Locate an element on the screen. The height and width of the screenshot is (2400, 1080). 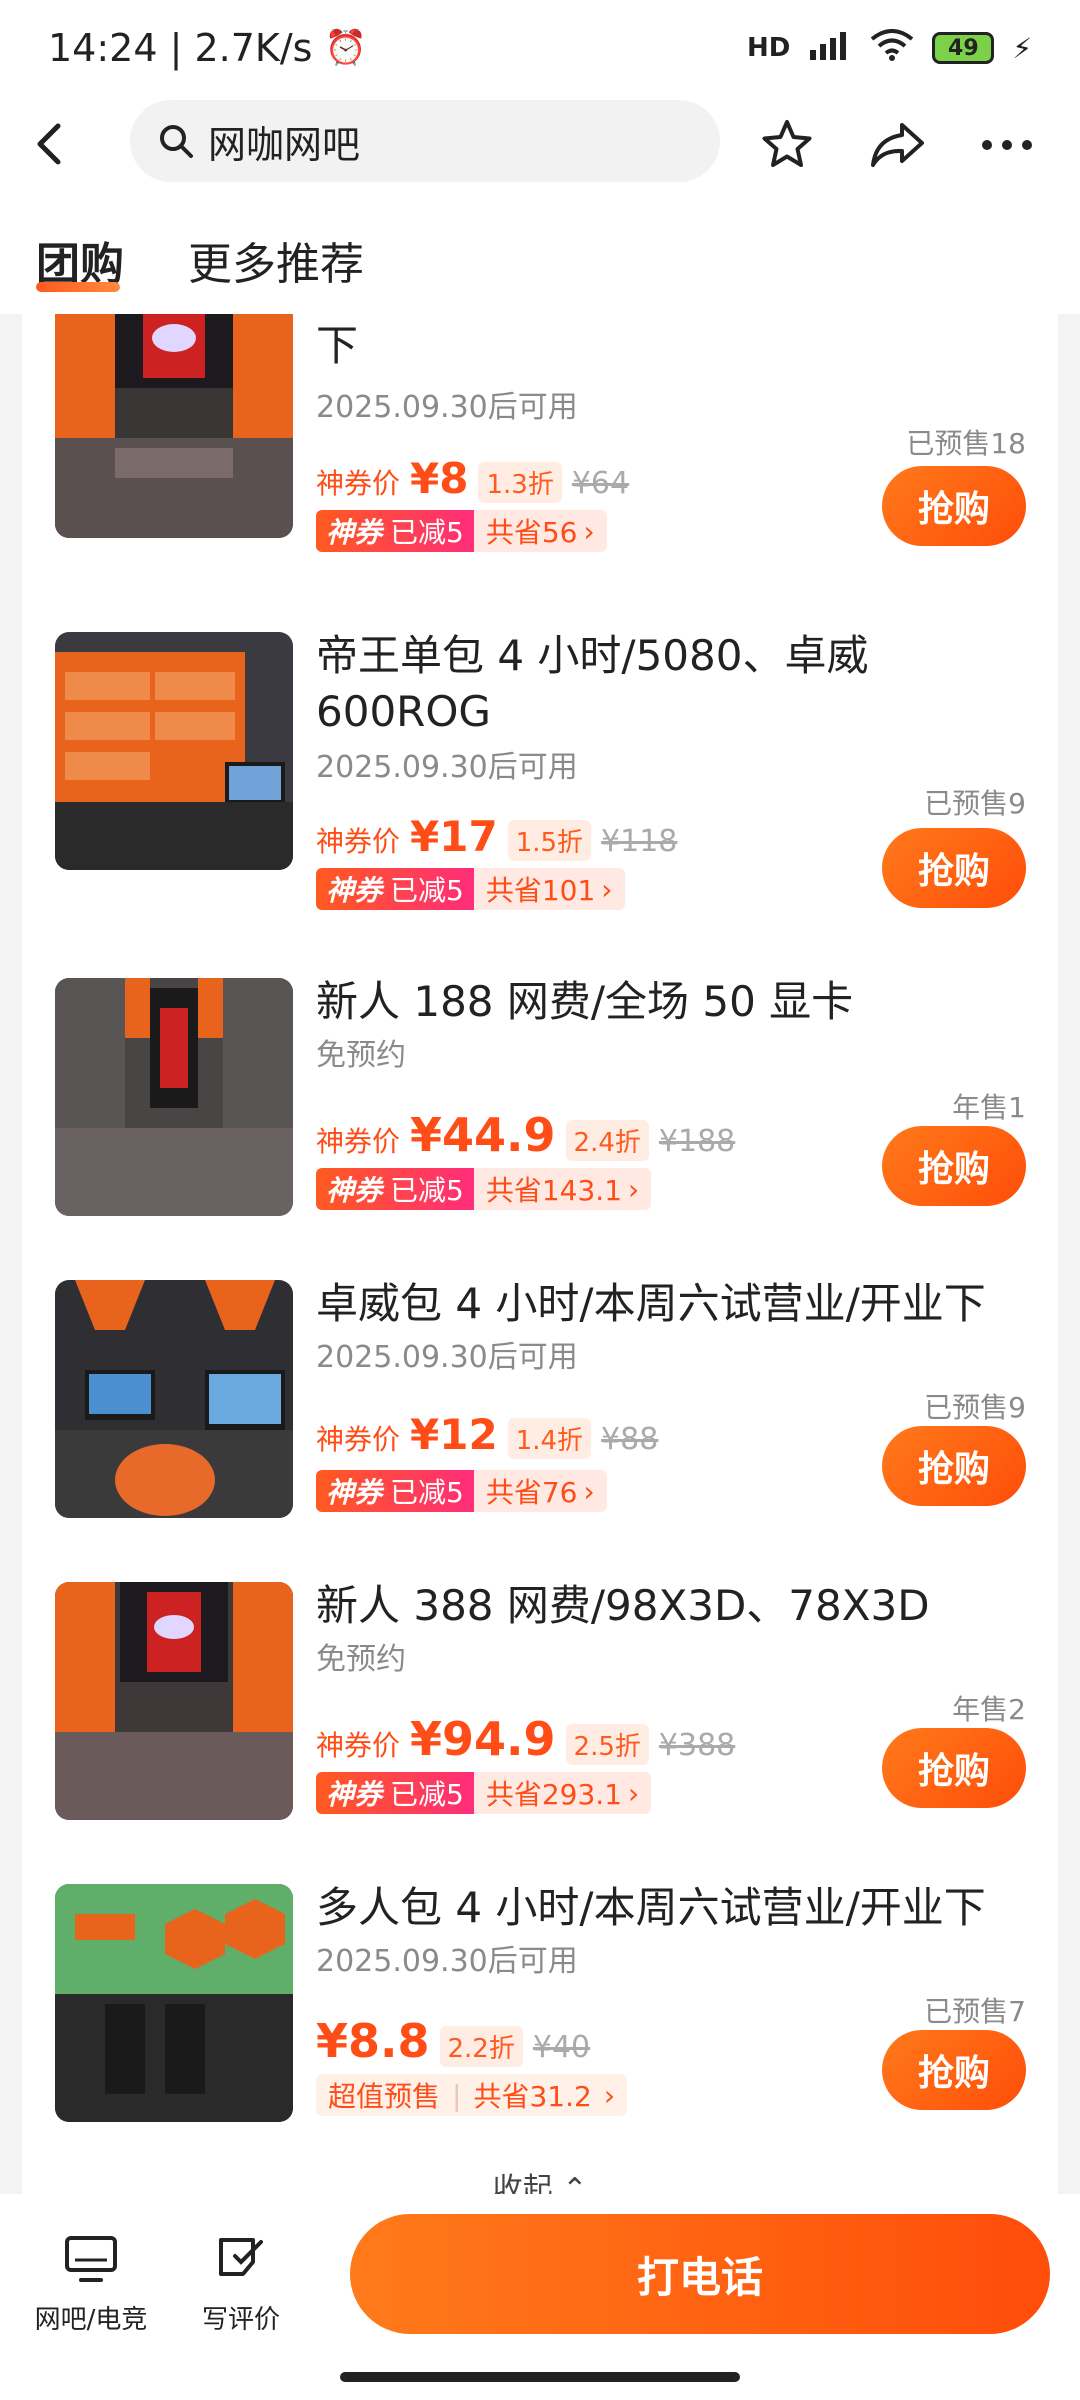
deal-sold-count: 已预售9 is located at coordinates (975, 1407).